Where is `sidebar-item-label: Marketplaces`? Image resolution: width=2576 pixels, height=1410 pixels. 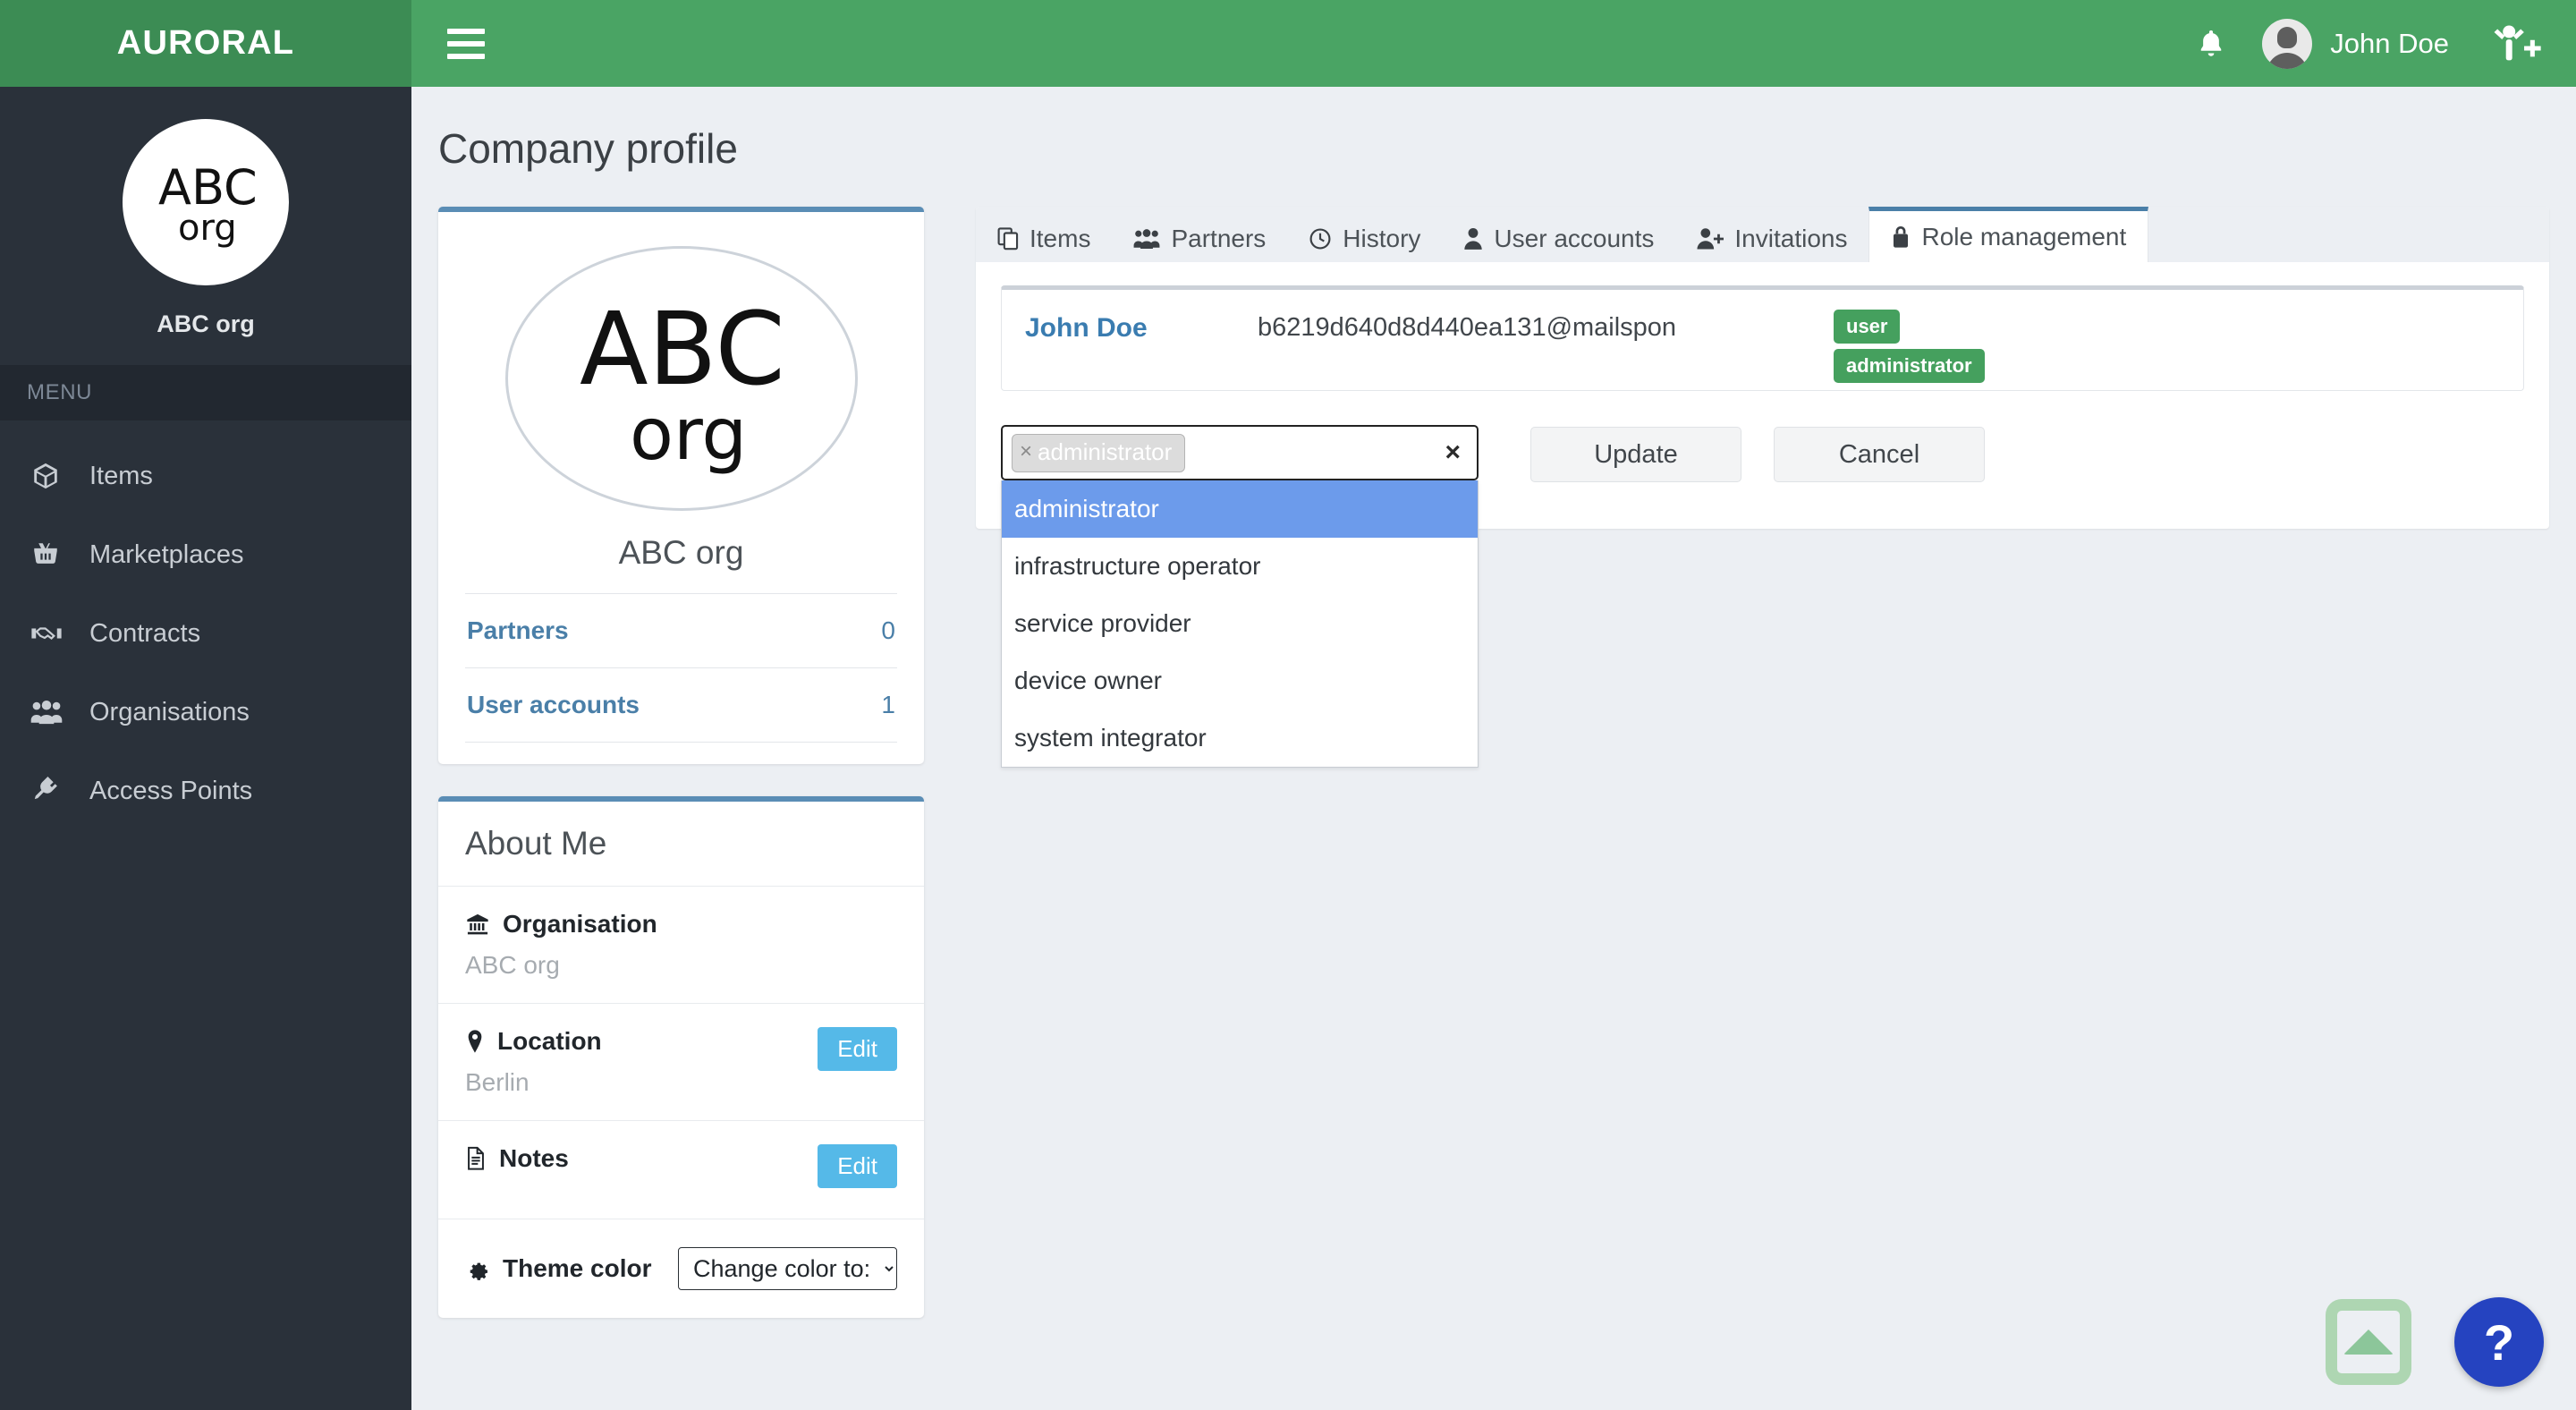 sidebar-item-label: Marketplaces is located at coordinates (166, 554).